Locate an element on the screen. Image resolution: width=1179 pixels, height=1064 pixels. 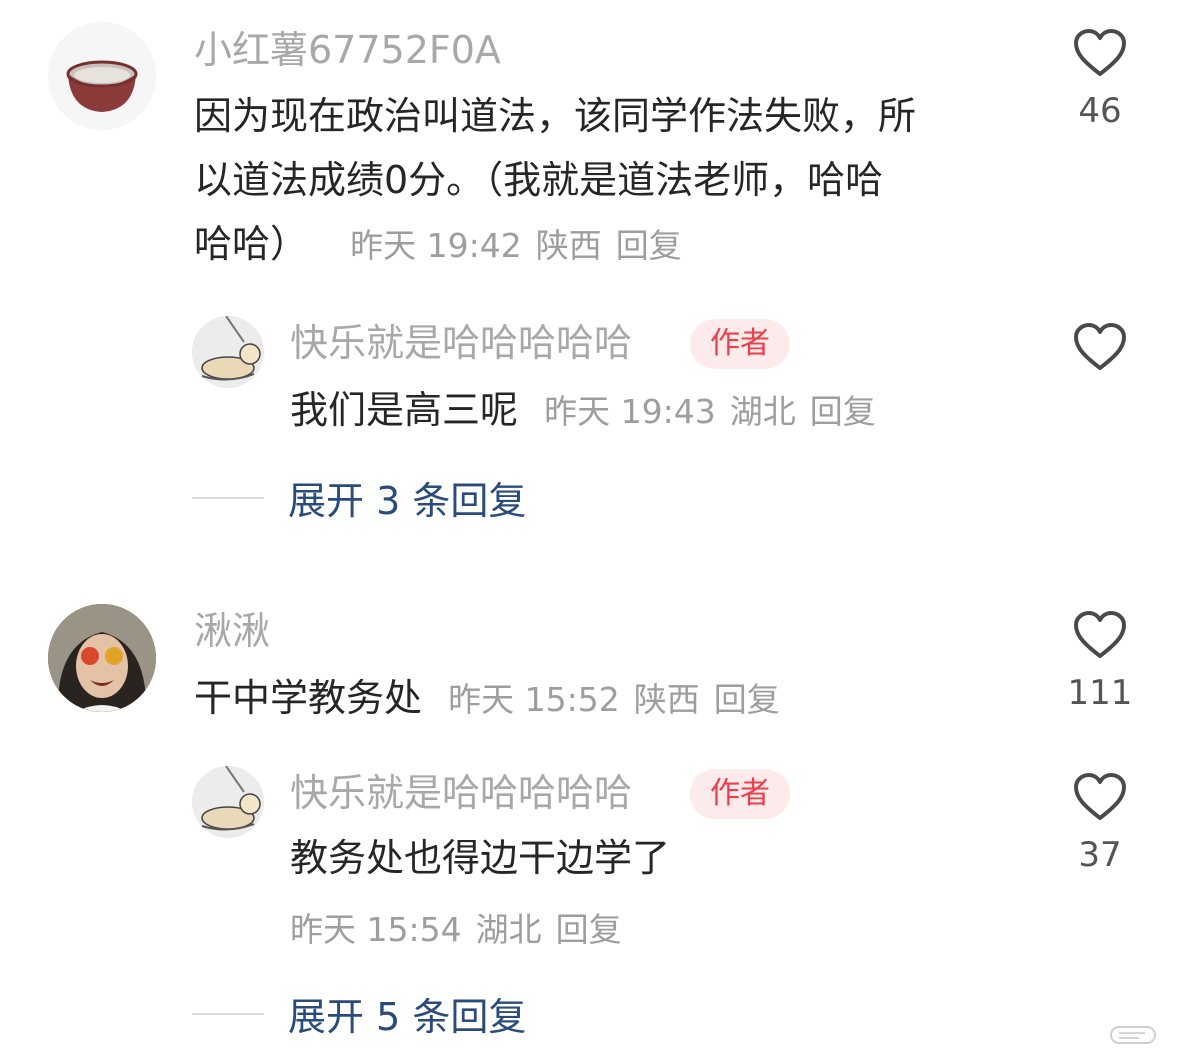
like-count: 37 is located at coordinates (1100, 855).